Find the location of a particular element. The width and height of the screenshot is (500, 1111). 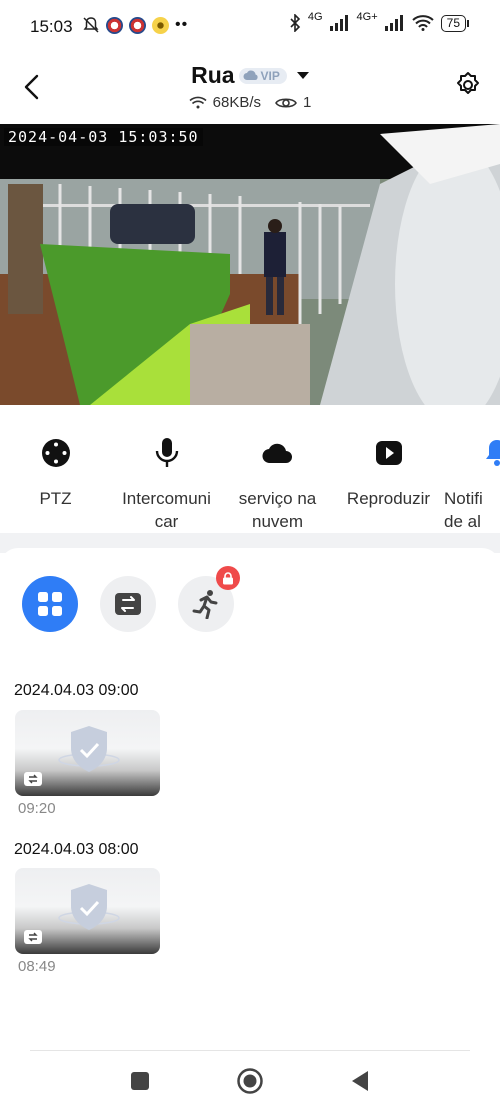

action-label: Notifi de al is located at coordinates (463, 510).